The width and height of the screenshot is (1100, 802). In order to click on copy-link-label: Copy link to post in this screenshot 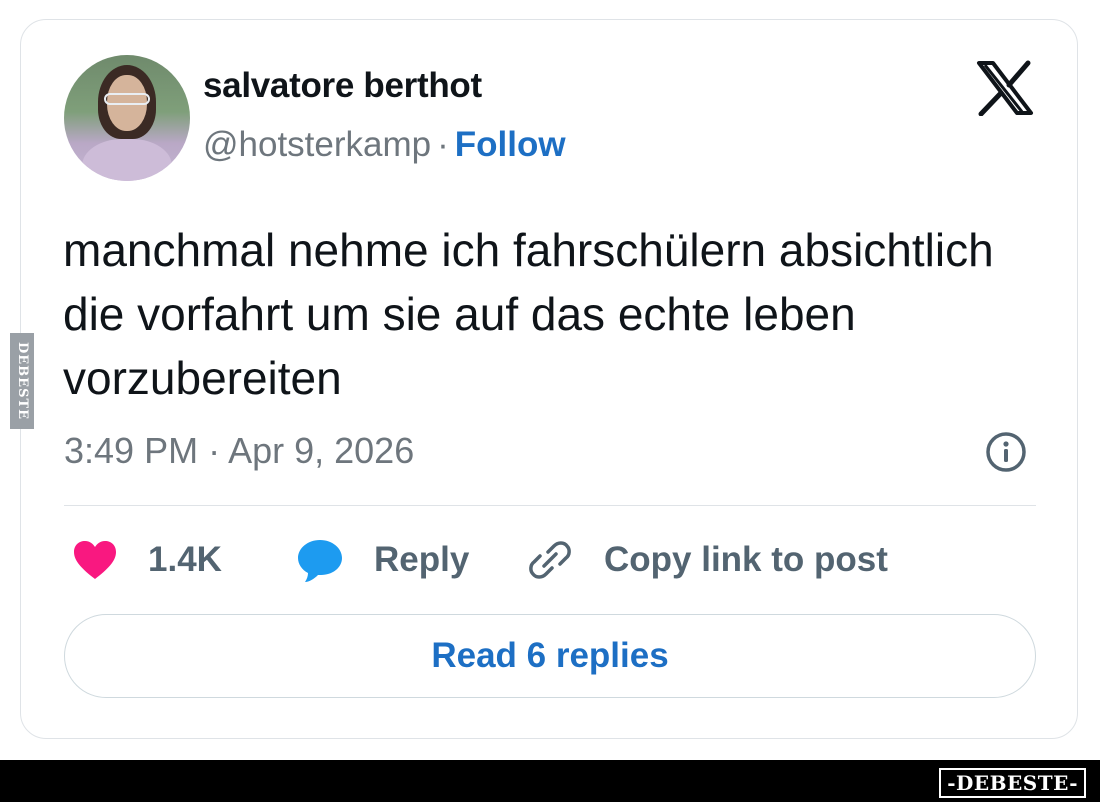, I will do `click(746, 559)`.